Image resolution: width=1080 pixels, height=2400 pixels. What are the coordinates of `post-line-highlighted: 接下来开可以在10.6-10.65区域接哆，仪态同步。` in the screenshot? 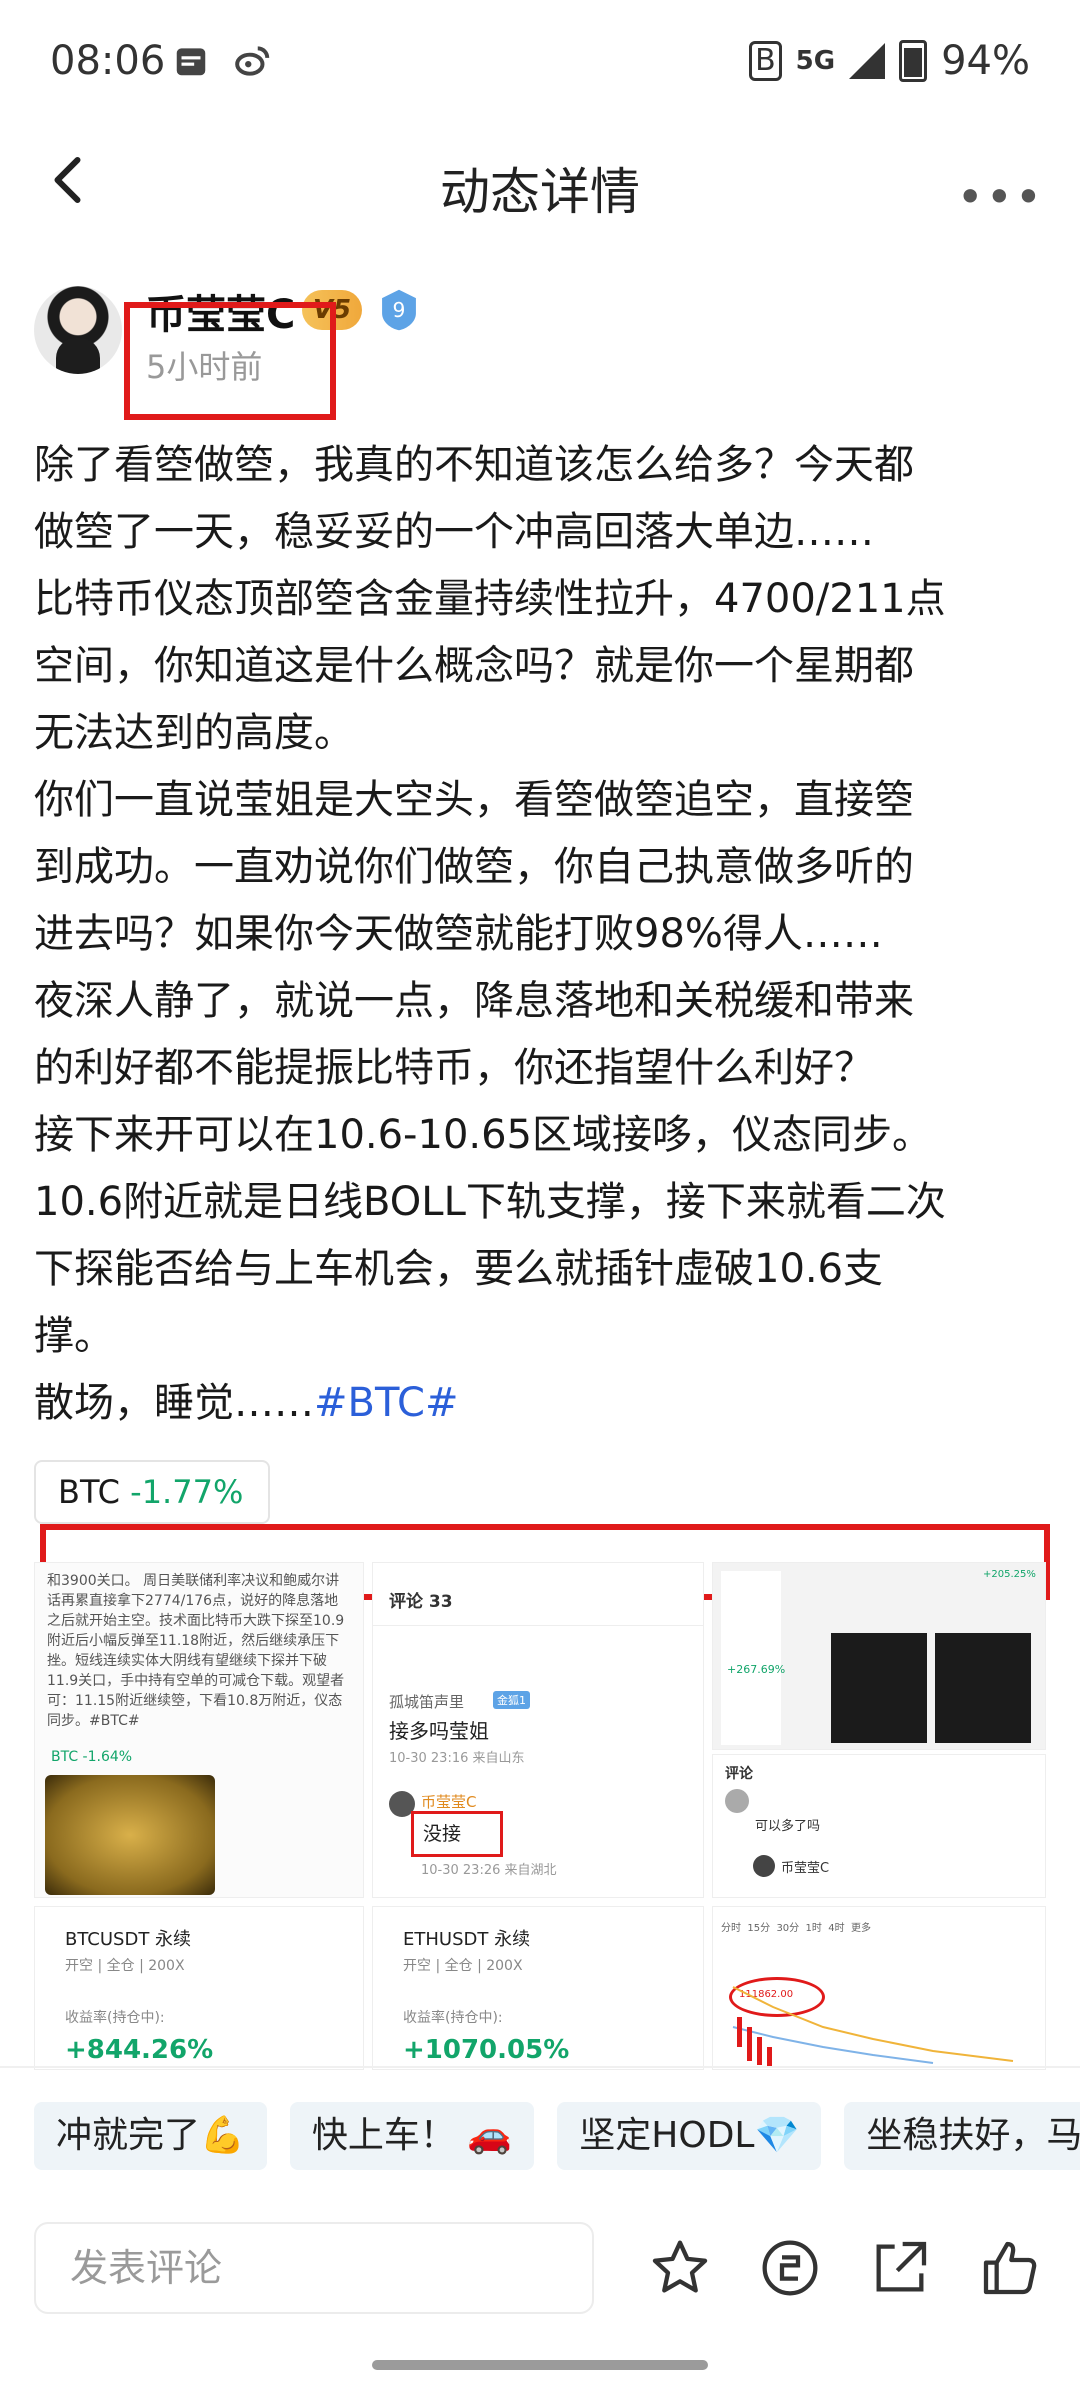 It's located at (483, 1135).